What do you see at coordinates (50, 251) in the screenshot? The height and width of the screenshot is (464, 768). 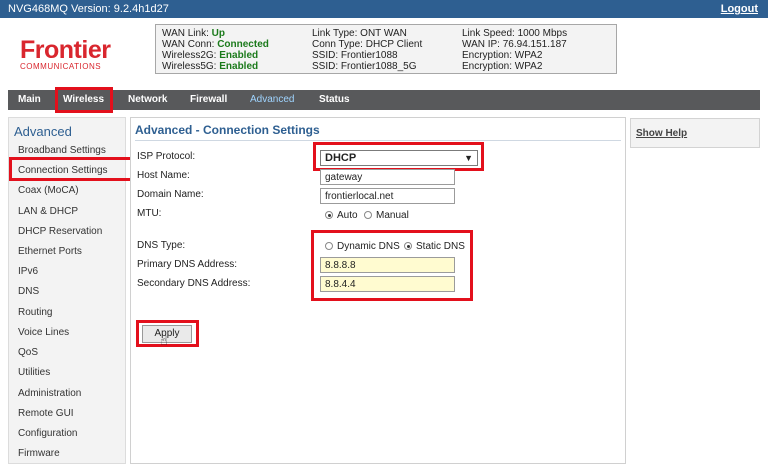 I see `sidebar-item-ethernet-ports: Ethernet Ports` at bounding box center [50, 251].